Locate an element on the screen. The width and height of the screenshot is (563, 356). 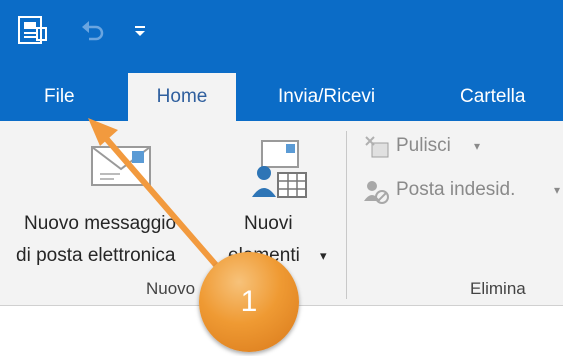
annotation-step-number: 1 is located at coordinates (249, 301).